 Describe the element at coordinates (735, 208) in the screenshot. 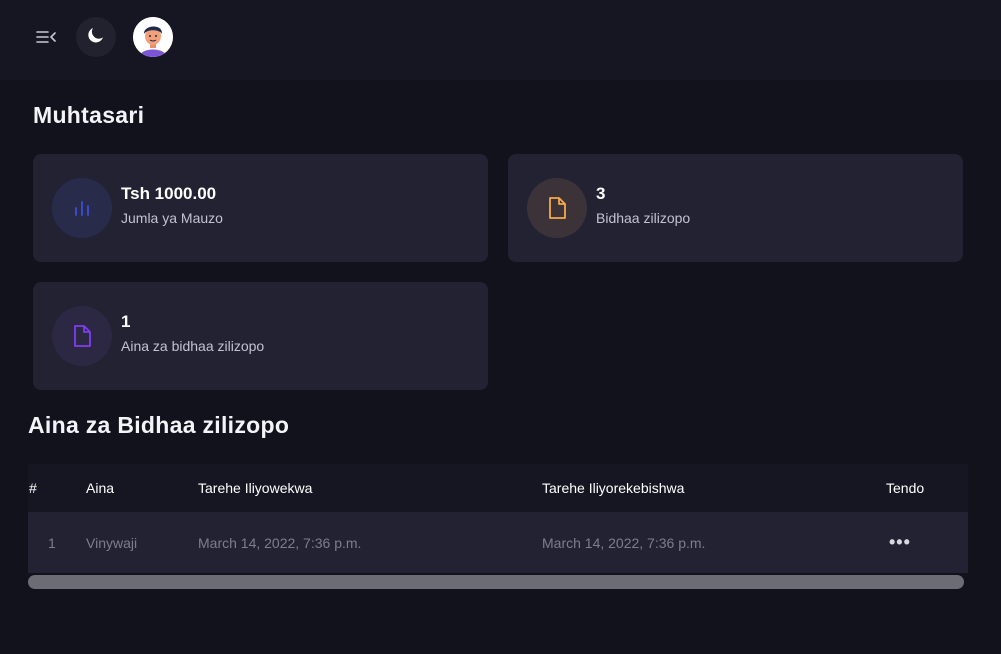

I see `products-available-card: 3 Bidhaa zilizopo` at that location.